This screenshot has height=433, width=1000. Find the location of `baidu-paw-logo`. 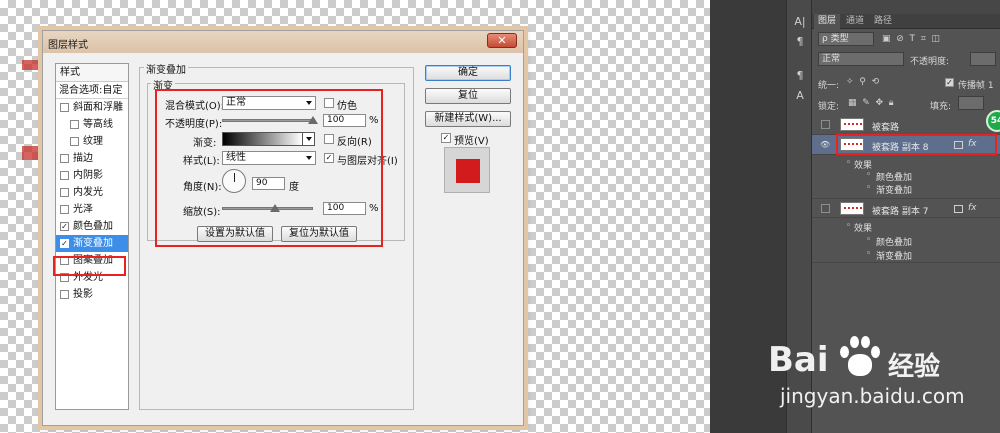

baidu-paw-logo is located at coordinates (860, 358).